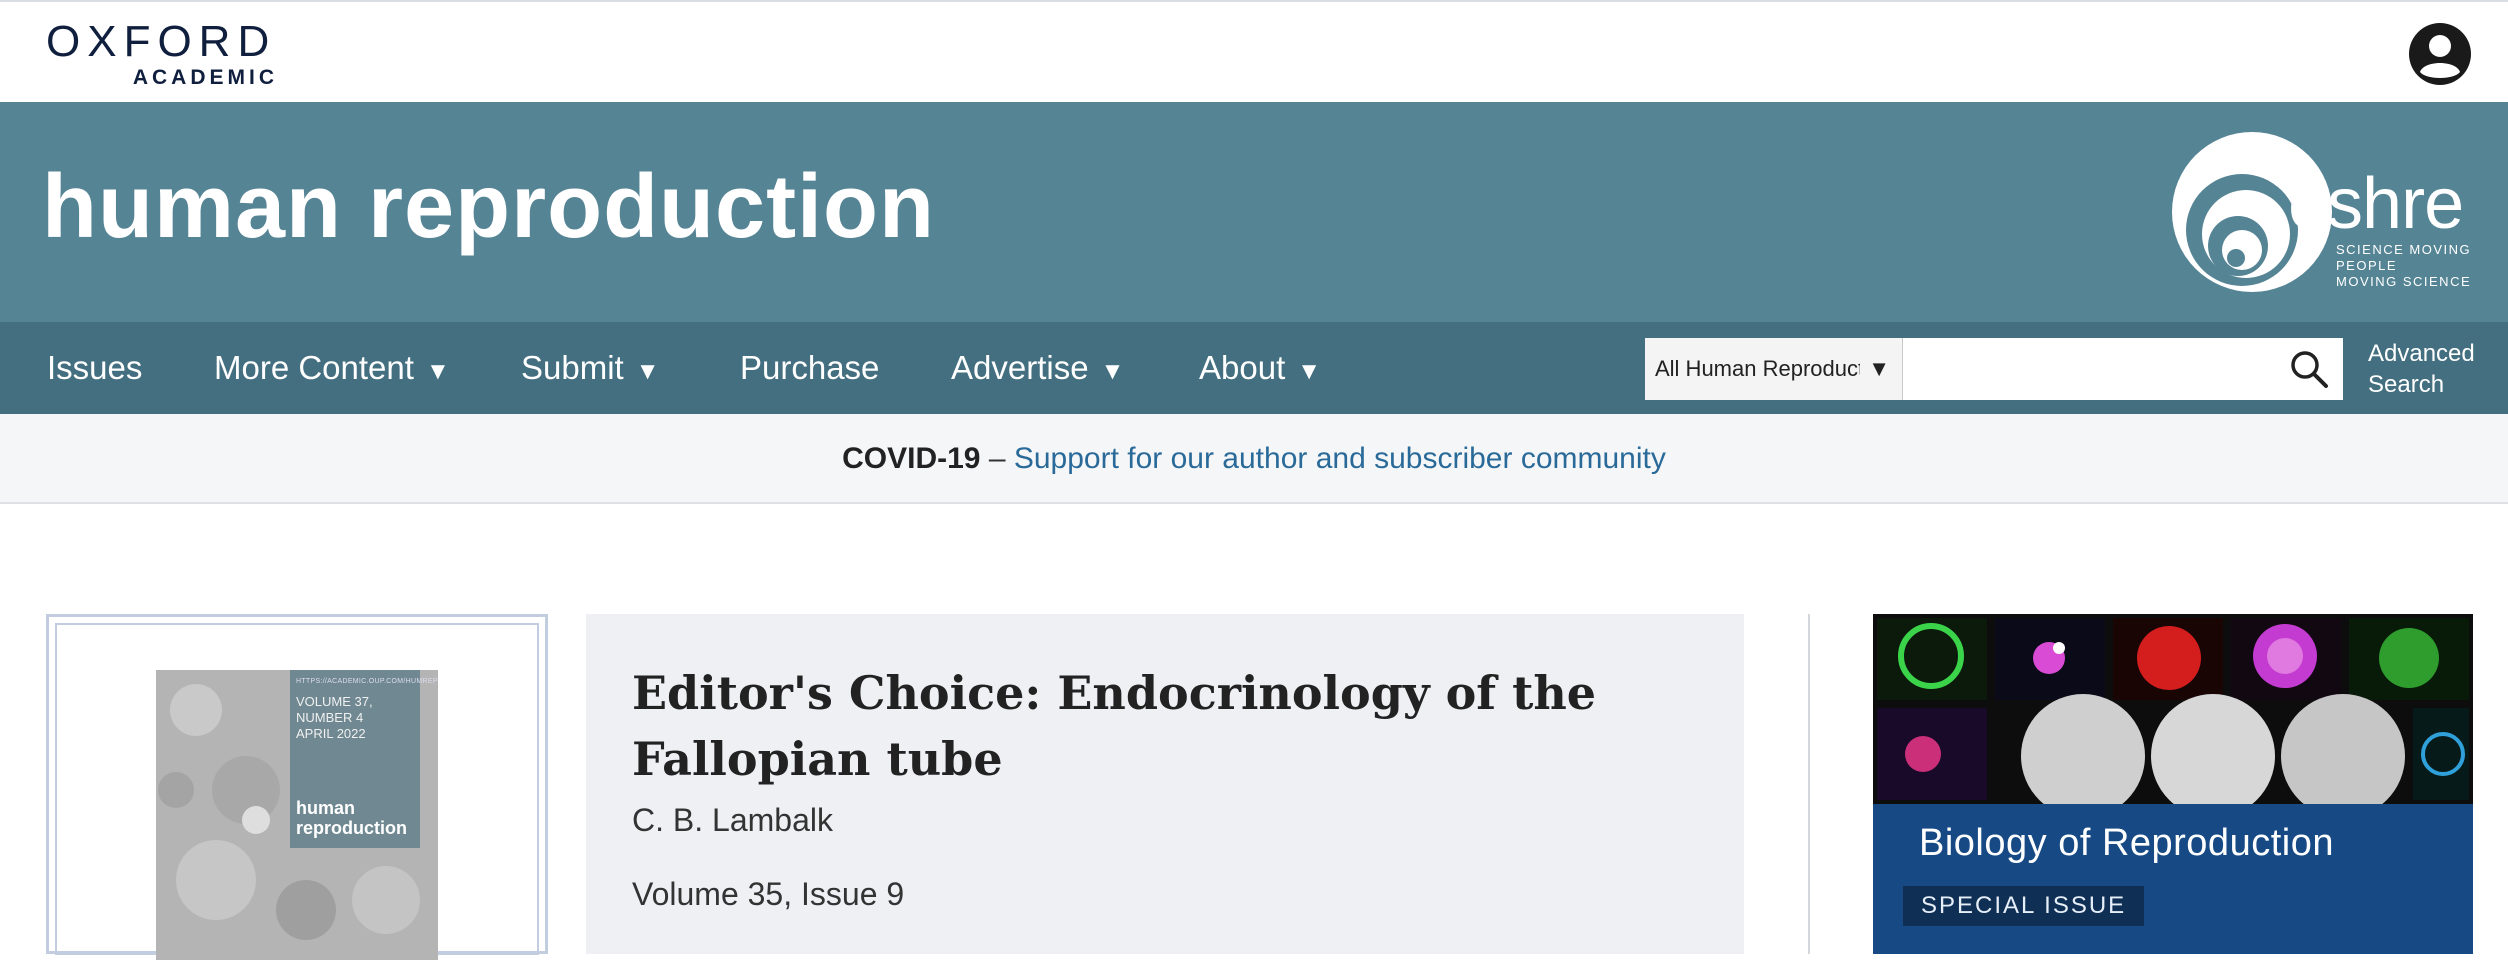  What do you see at coordinates (326, 808) in the screenshot?
I see `cover-title-line: human` at bounding box center [326, 808].